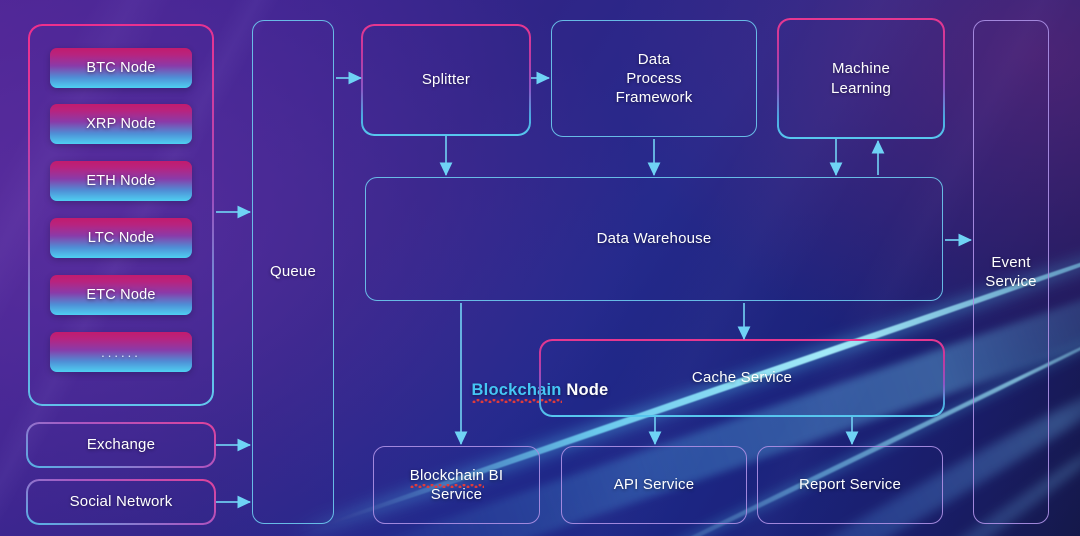 The width and height of the screenshot is (1080, 536). I want to click on splitter-box: Splitter, so click(446, 80).